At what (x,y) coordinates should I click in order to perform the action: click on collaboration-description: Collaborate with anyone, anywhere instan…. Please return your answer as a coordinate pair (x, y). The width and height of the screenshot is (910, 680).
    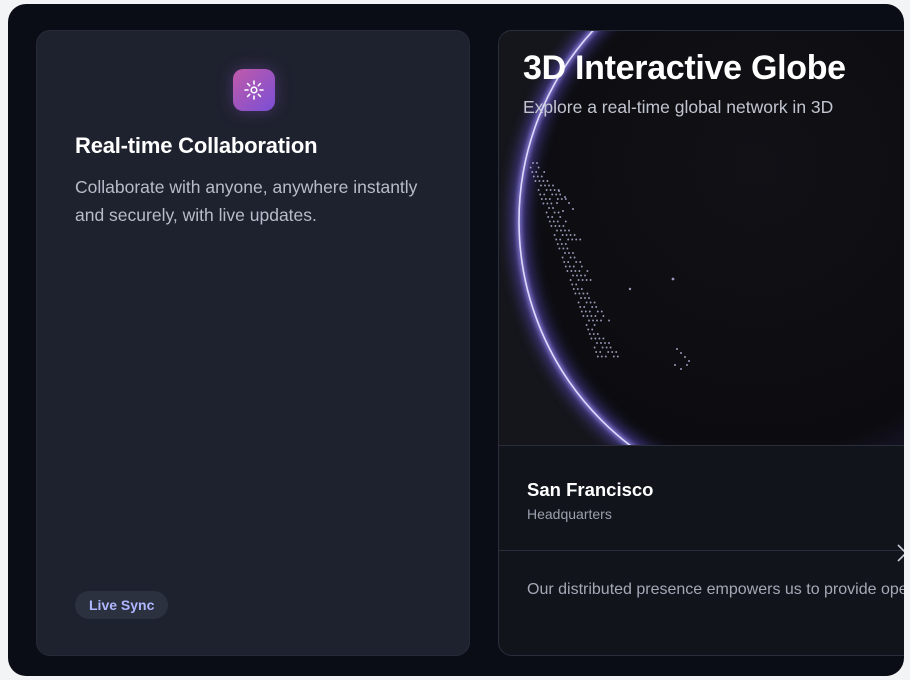
    Looking at the image, I should click on (246, 201).